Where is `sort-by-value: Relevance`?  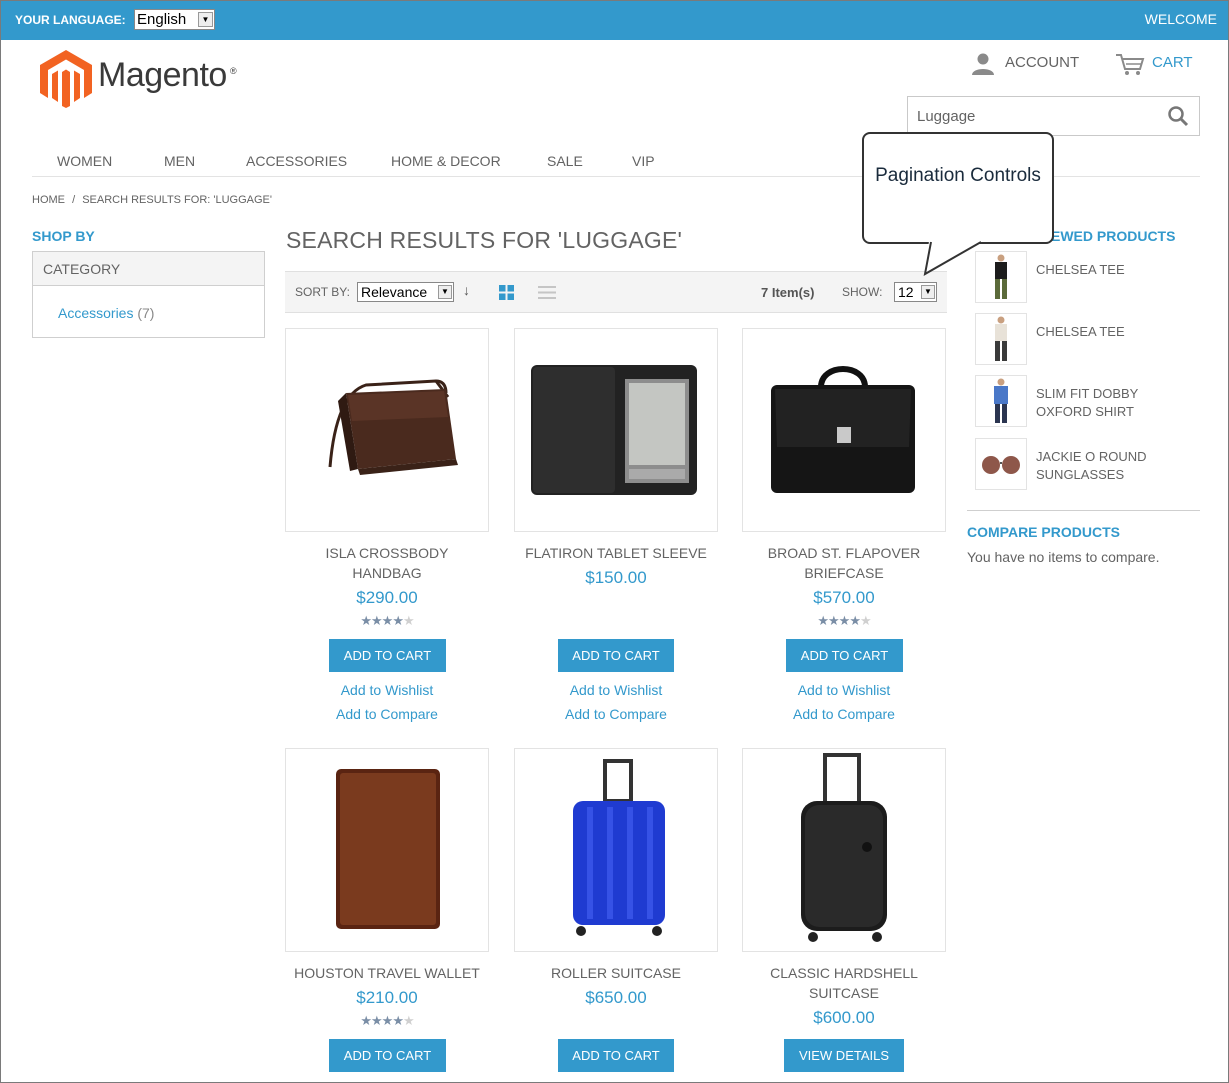
sort-by-value: Relevance is located at coordinates (394, 292).